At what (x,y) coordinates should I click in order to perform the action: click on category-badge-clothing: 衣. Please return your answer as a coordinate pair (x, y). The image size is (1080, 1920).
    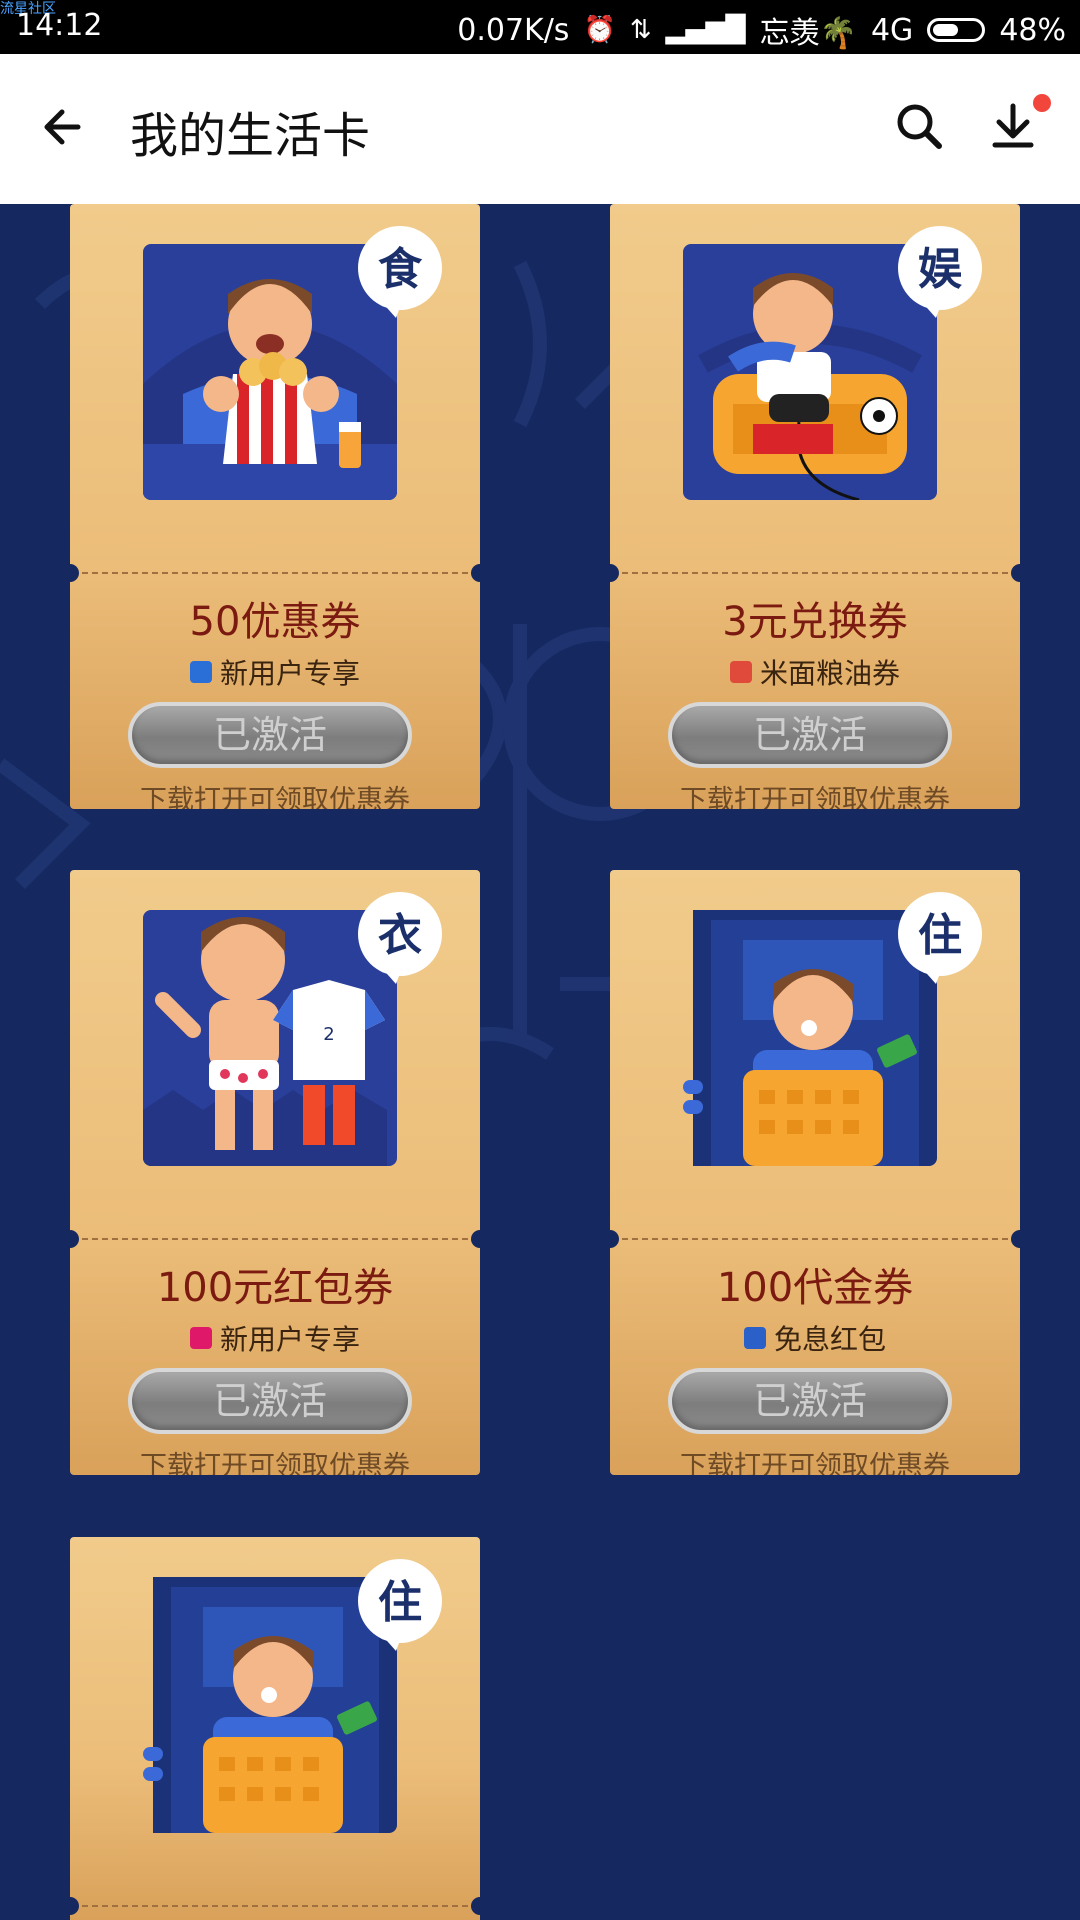
    Looking at the image, I should click on (400, 938).